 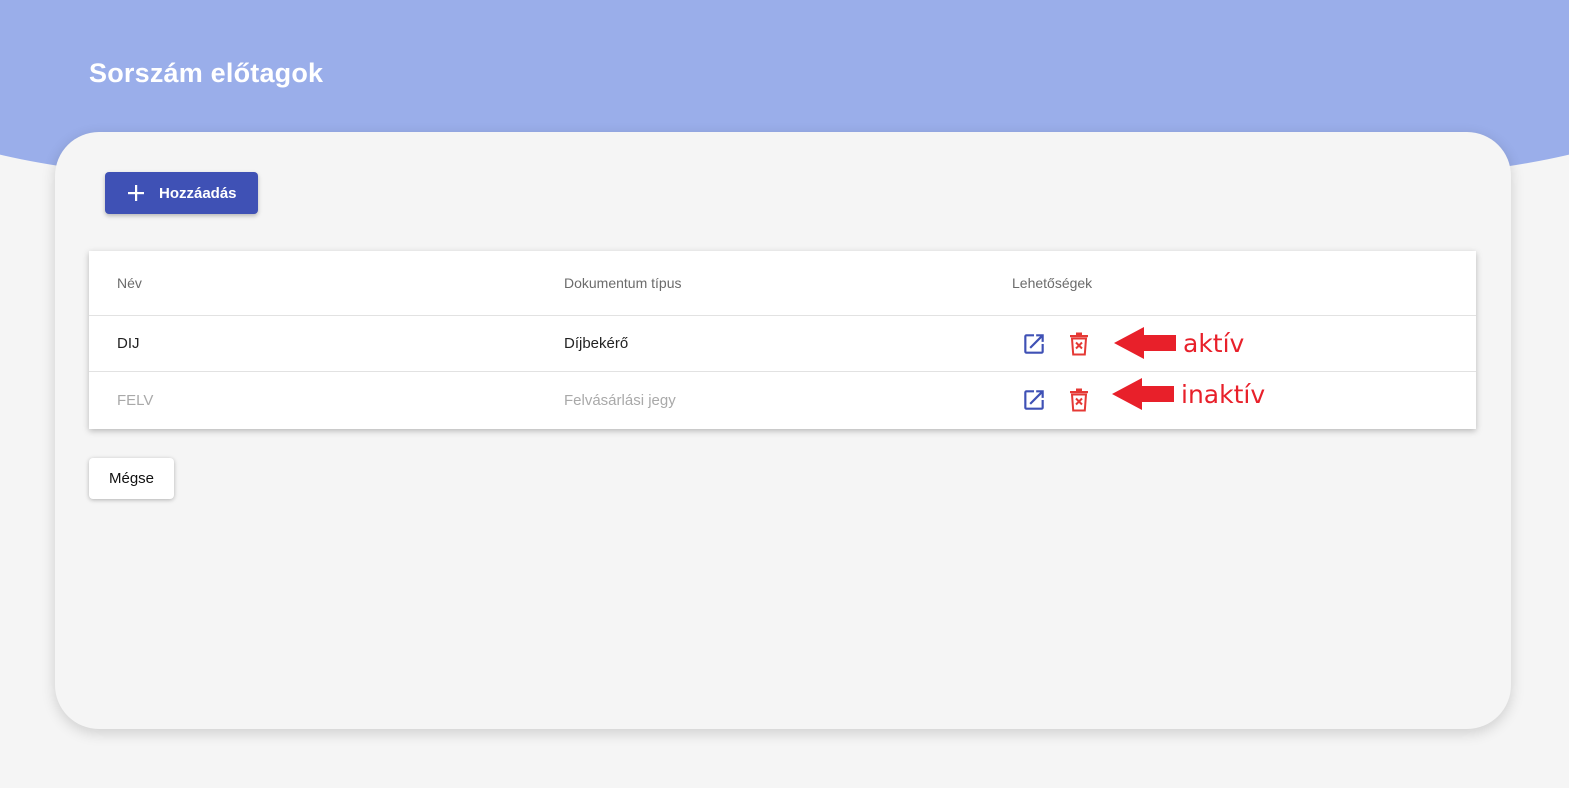 What do you see at coordinates (131, 478) in the screenshot?
I see `cancel-button: Mégse` at bounding box center [131, 478].